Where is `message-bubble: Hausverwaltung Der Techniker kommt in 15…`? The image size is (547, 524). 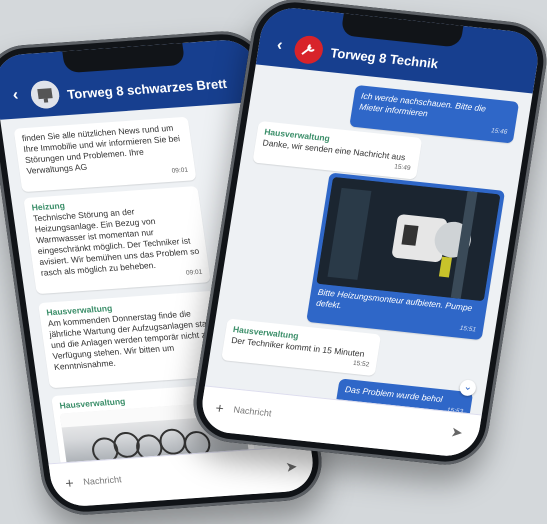 message-bubble: Hausverwaltung Der Techniker kommt in 15… is located at coordinates (301, 347).